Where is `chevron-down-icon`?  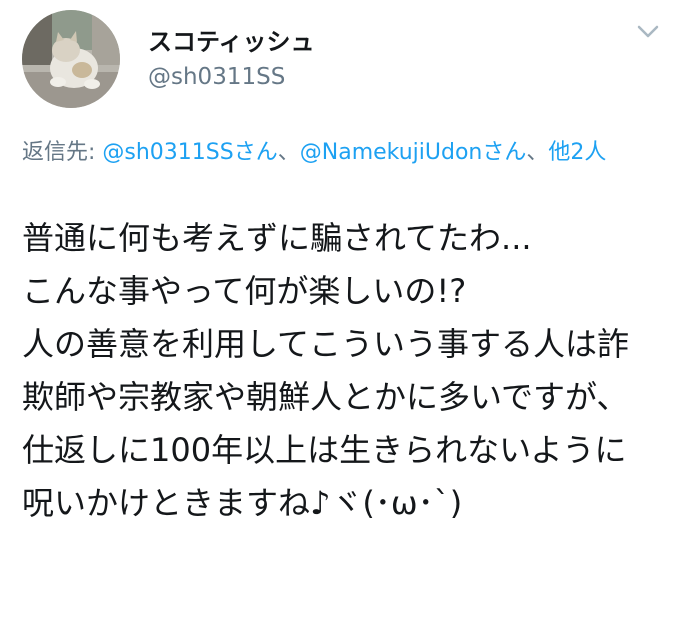
chevron-down-icon is located at coordinates (648, 32).